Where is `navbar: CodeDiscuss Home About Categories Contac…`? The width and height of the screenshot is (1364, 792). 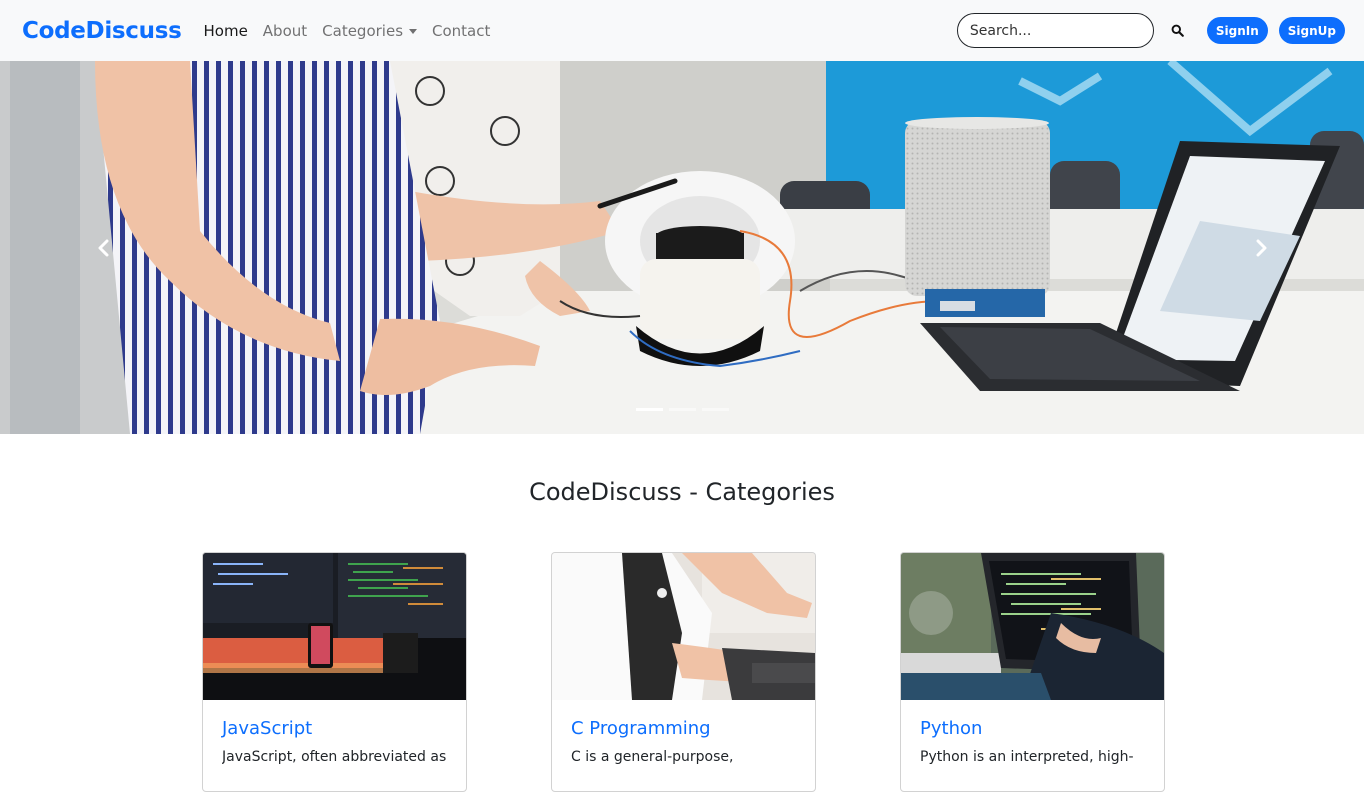 navbar: CodeDiscuss Home About Categories Contac… is located at coordinates (682, 30).